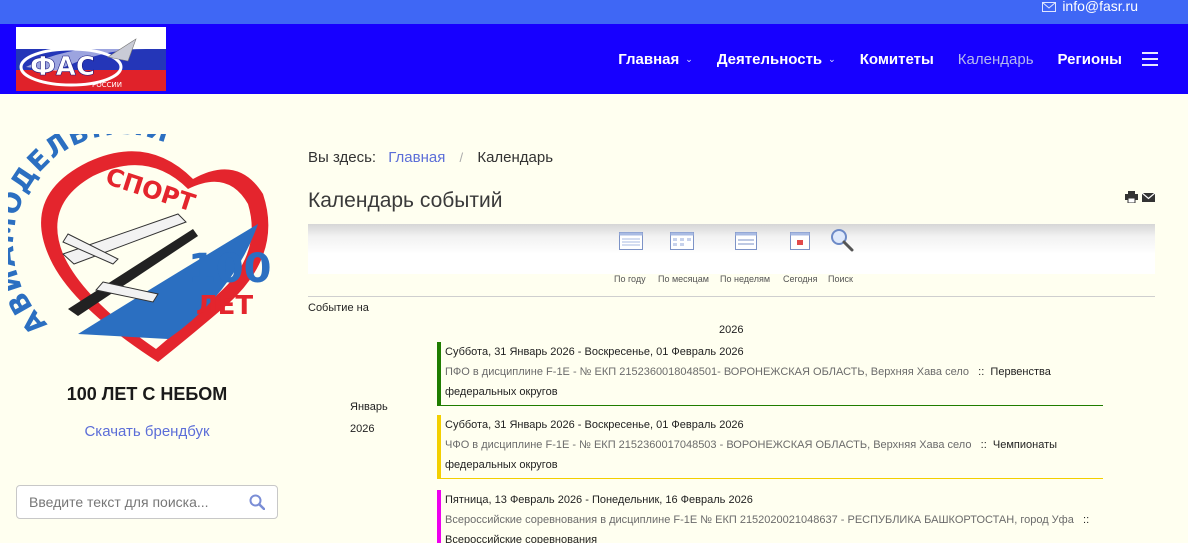 This screenshot has height=543, width=1188. Describe the element at coordinates (1100, 6) in the screenshot. I see `email-text: info@fasr.ru` at that location.